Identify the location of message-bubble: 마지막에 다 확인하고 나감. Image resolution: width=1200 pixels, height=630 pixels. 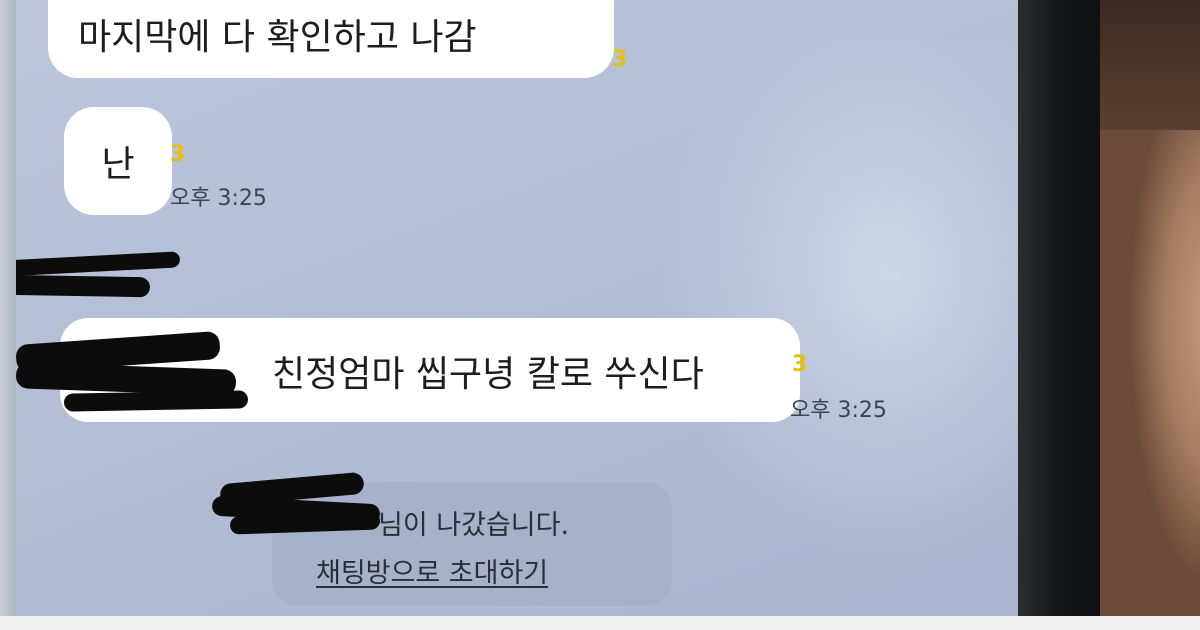
(331, 39).